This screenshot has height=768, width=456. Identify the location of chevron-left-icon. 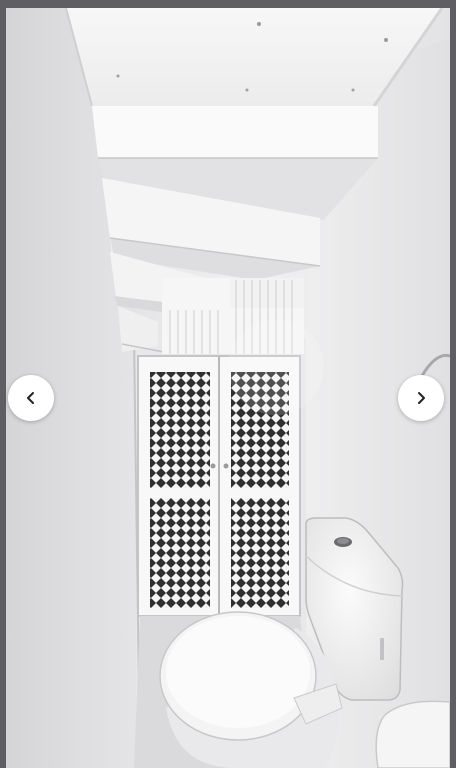
(30, 398).